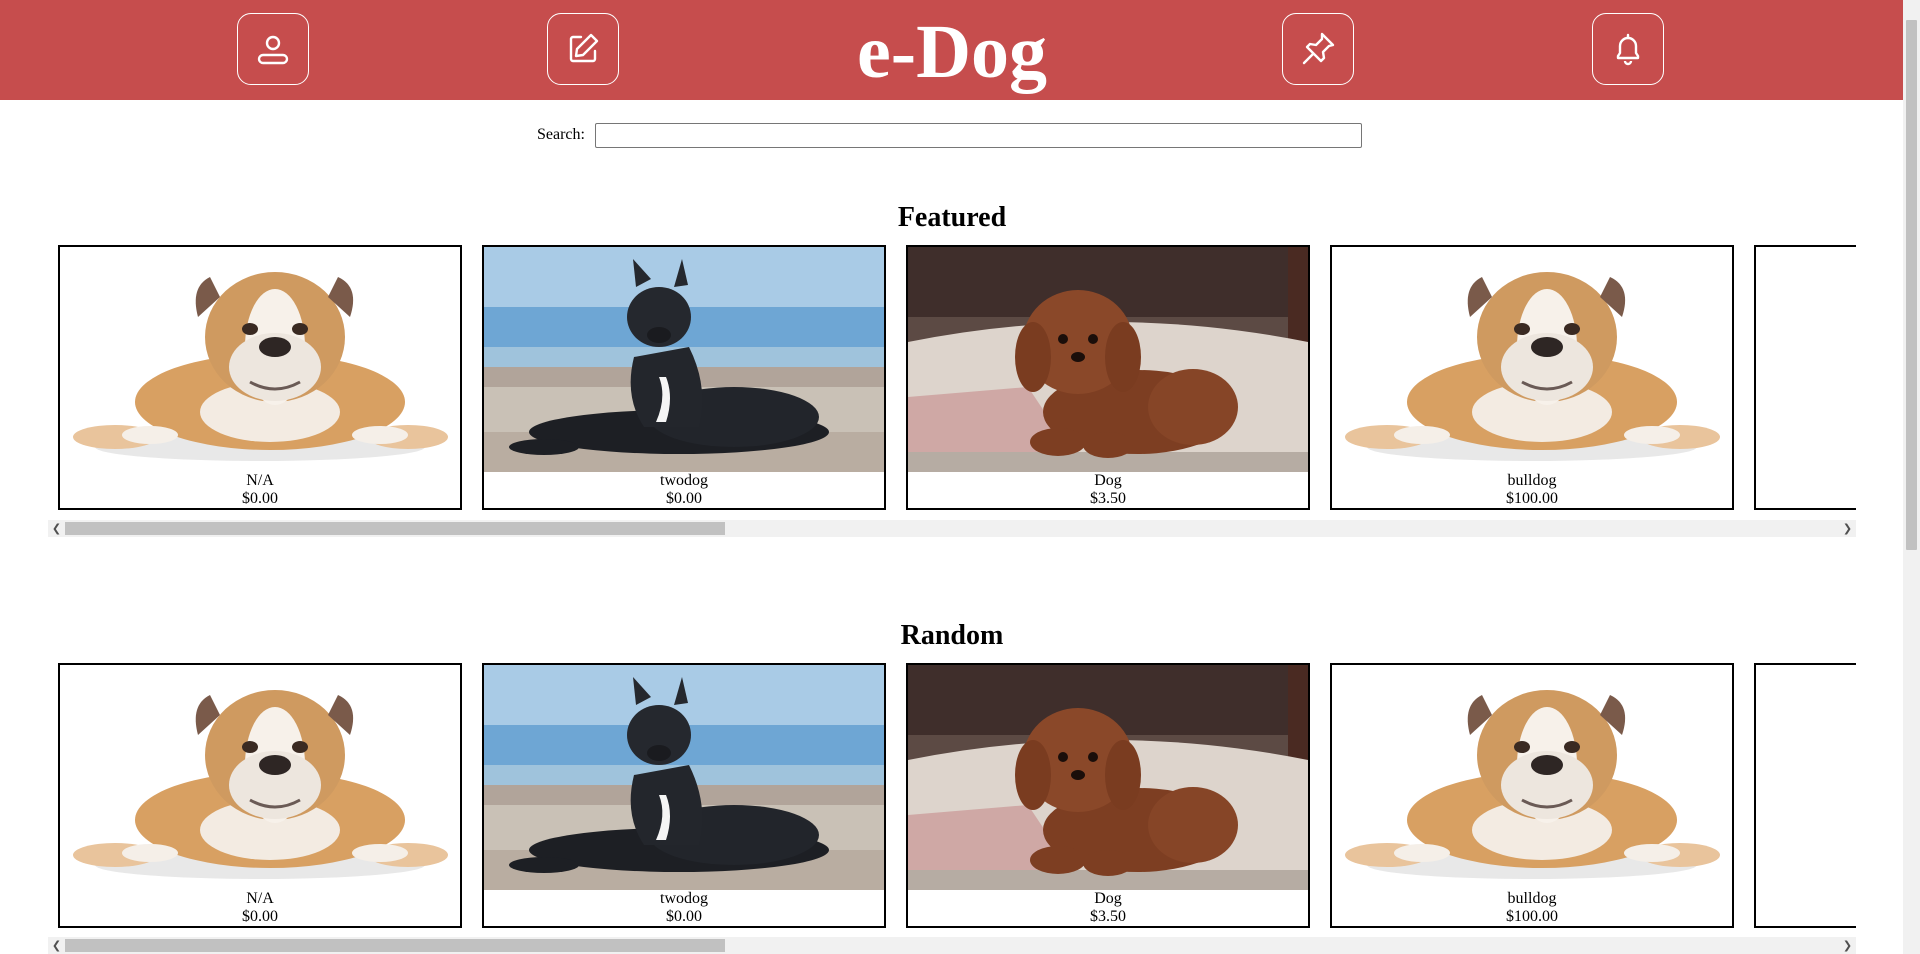  I want to click on page-scrollbar, so click(1911, 477).